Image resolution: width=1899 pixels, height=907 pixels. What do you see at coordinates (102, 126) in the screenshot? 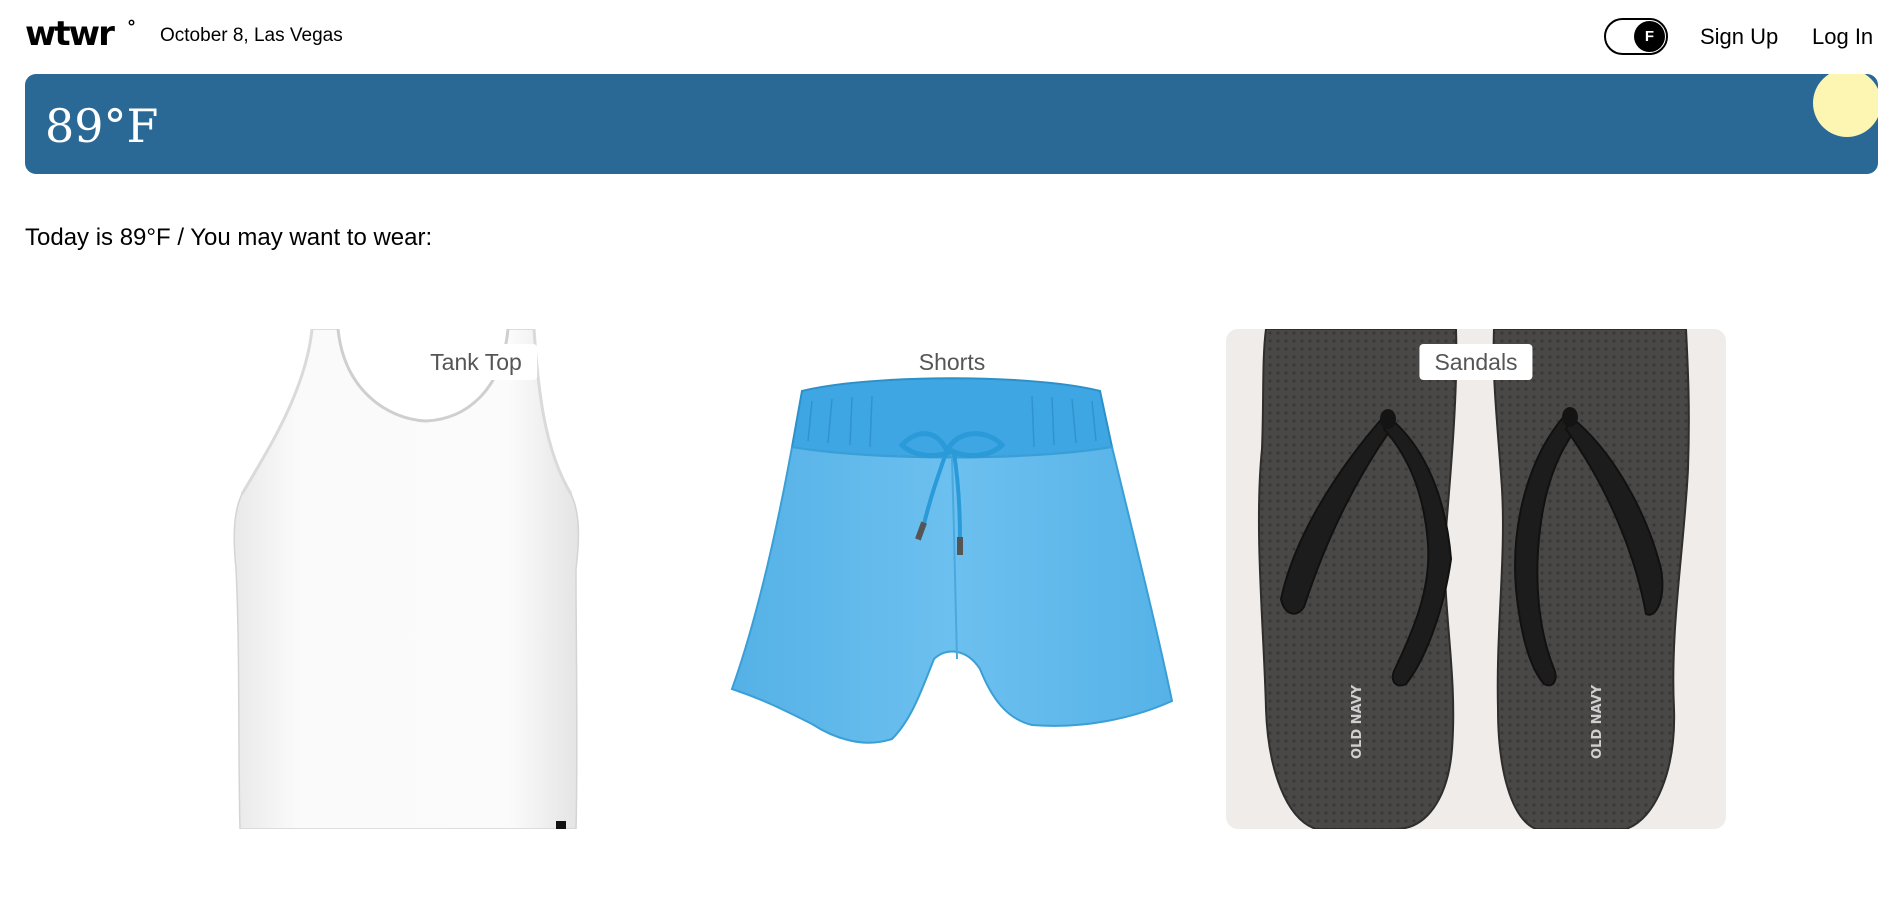
I see `weather-temperature: 89°F` at bounding box center [102, 126].